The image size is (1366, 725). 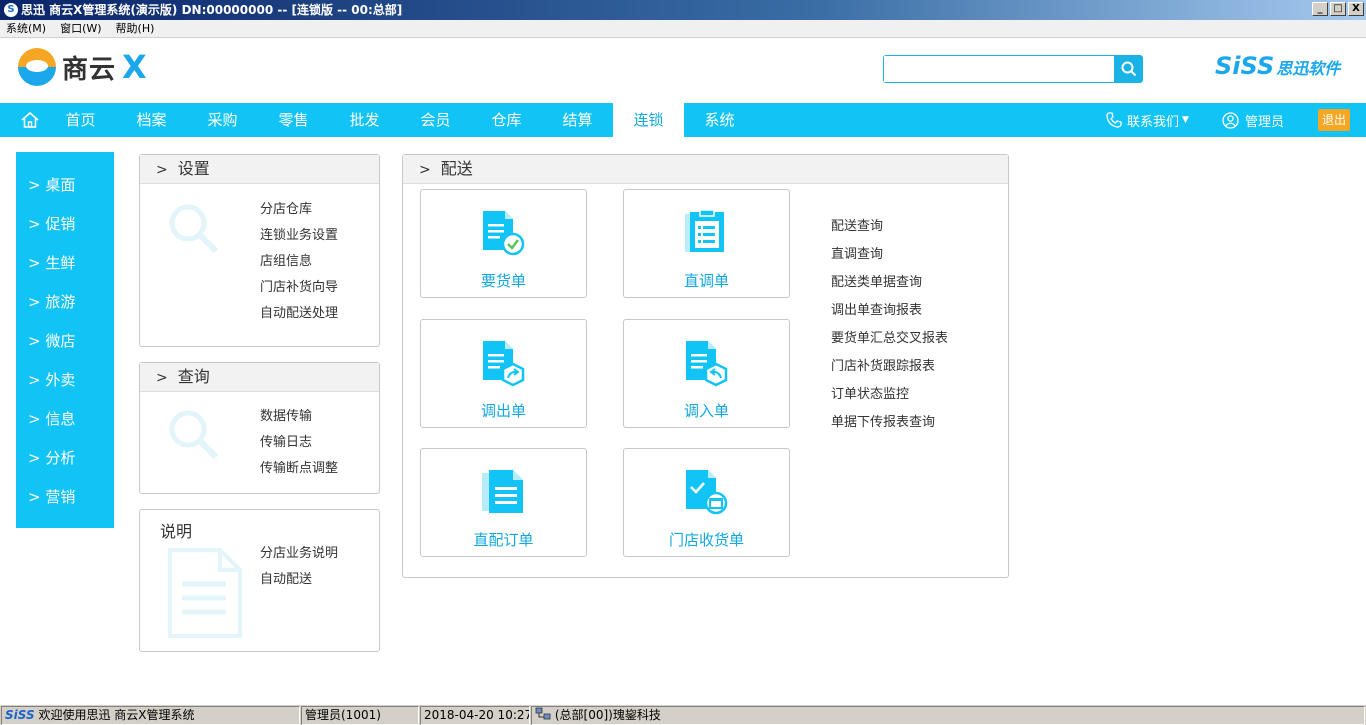 I want to click on link-distribution-query: 配送查询, so click(x=889, y=228).